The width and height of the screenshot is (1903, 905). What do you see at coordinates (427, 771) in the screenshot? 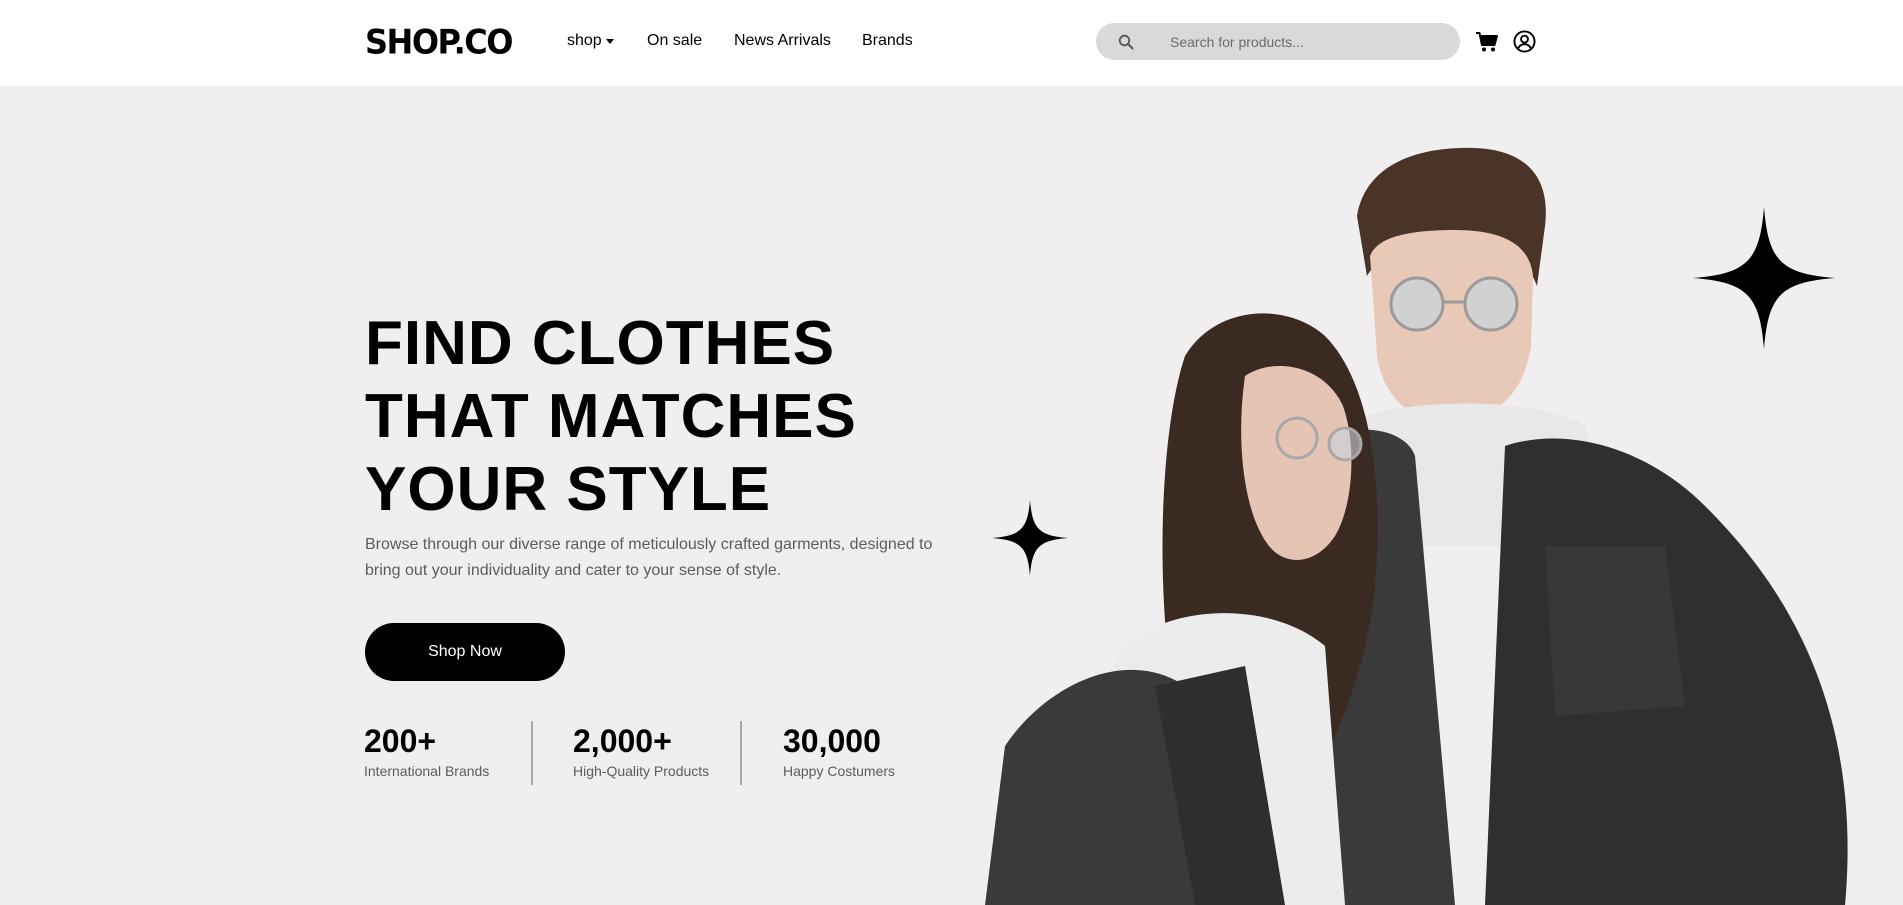
I see `stat-label: International Brands` at bounding box center [427, 771].